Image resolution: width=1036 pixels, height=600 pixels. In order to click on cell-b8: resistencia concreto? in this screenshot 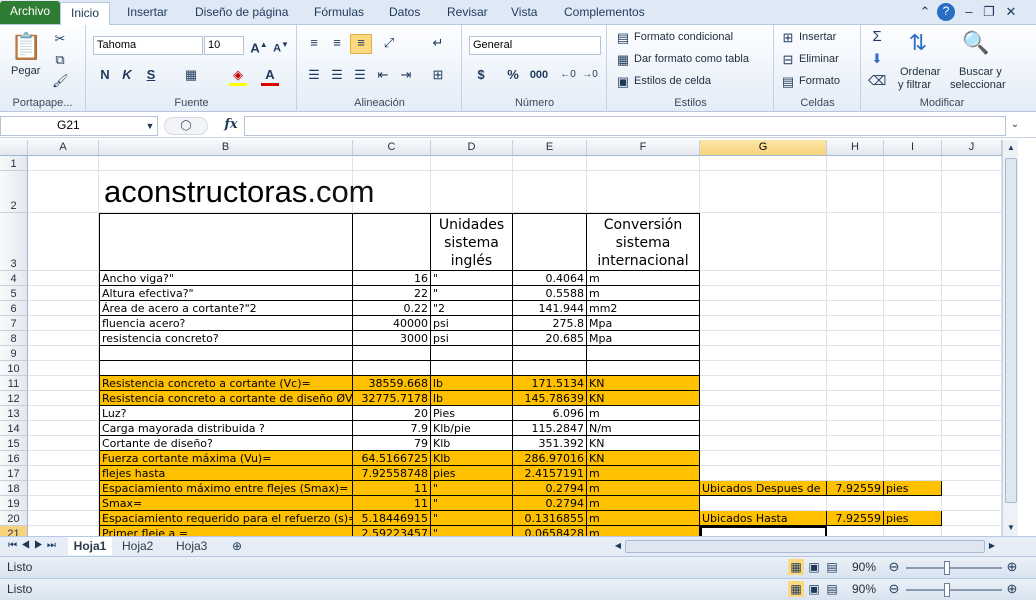, I will do `click(226, 338)`.